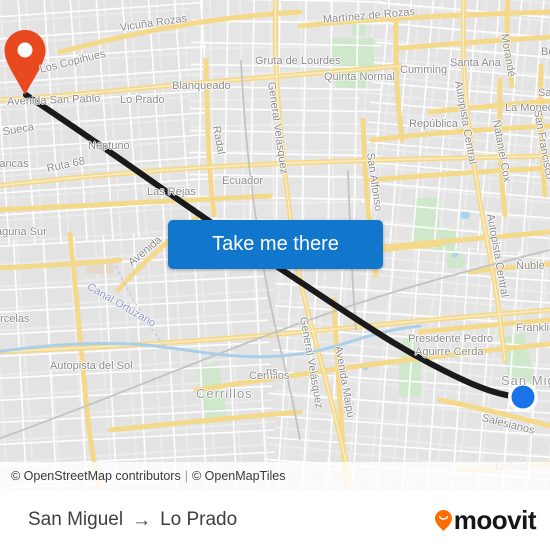 This screenshot has height=550, width=550. I want to click on destination-marker-dot, so click(523, 397).